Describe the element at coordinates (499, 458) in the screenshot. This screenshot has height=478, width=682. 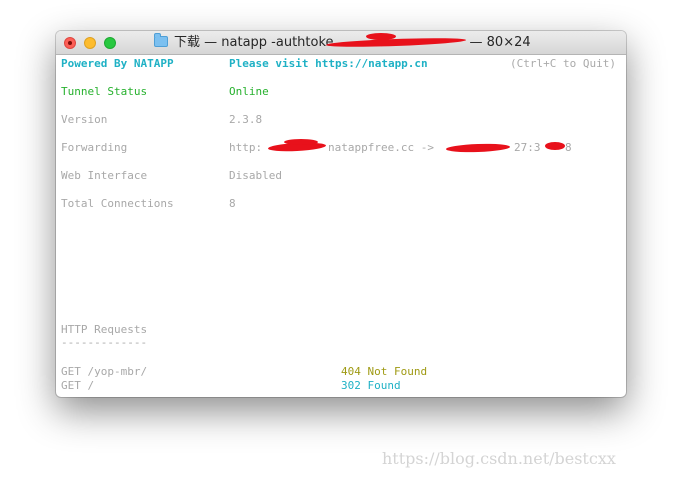
I see `watermark-text: https://blog.csdn.net/bestcxx` at that location.